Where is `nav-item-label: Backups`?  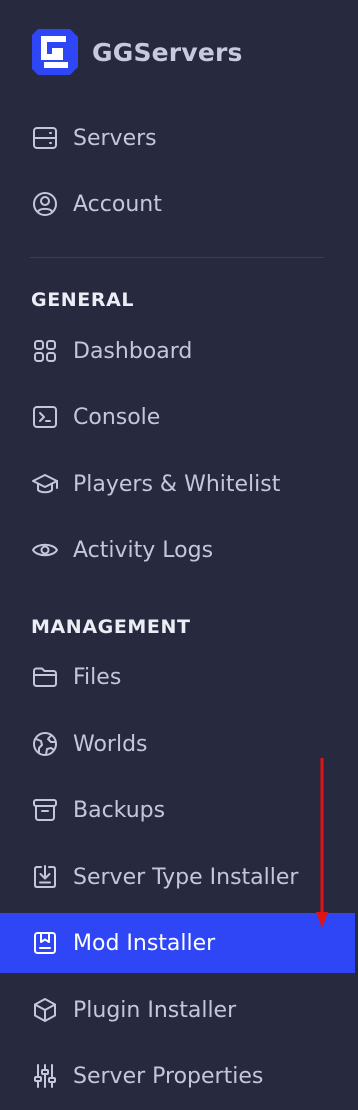 nav-item-label: Backups is located at coordinates (119, 810).